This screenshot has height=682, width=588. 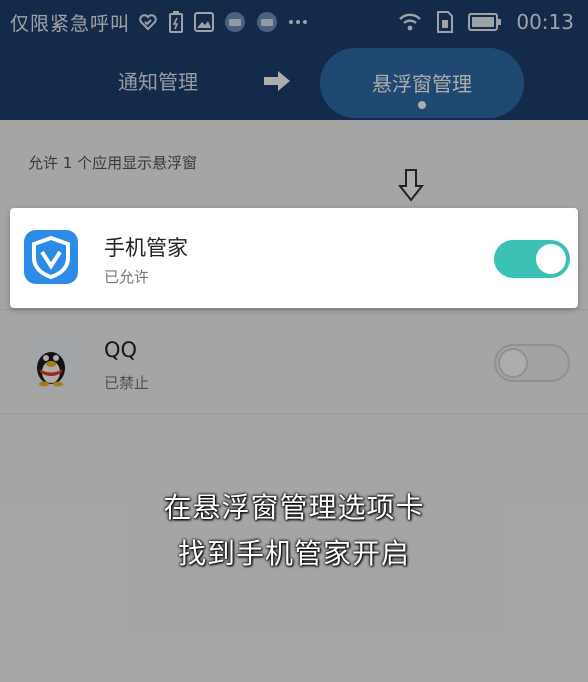 What do you see at coordinates (176, 22) in the screenshot?
I see `battery-alert-icon` at bounding box center [176, 22].